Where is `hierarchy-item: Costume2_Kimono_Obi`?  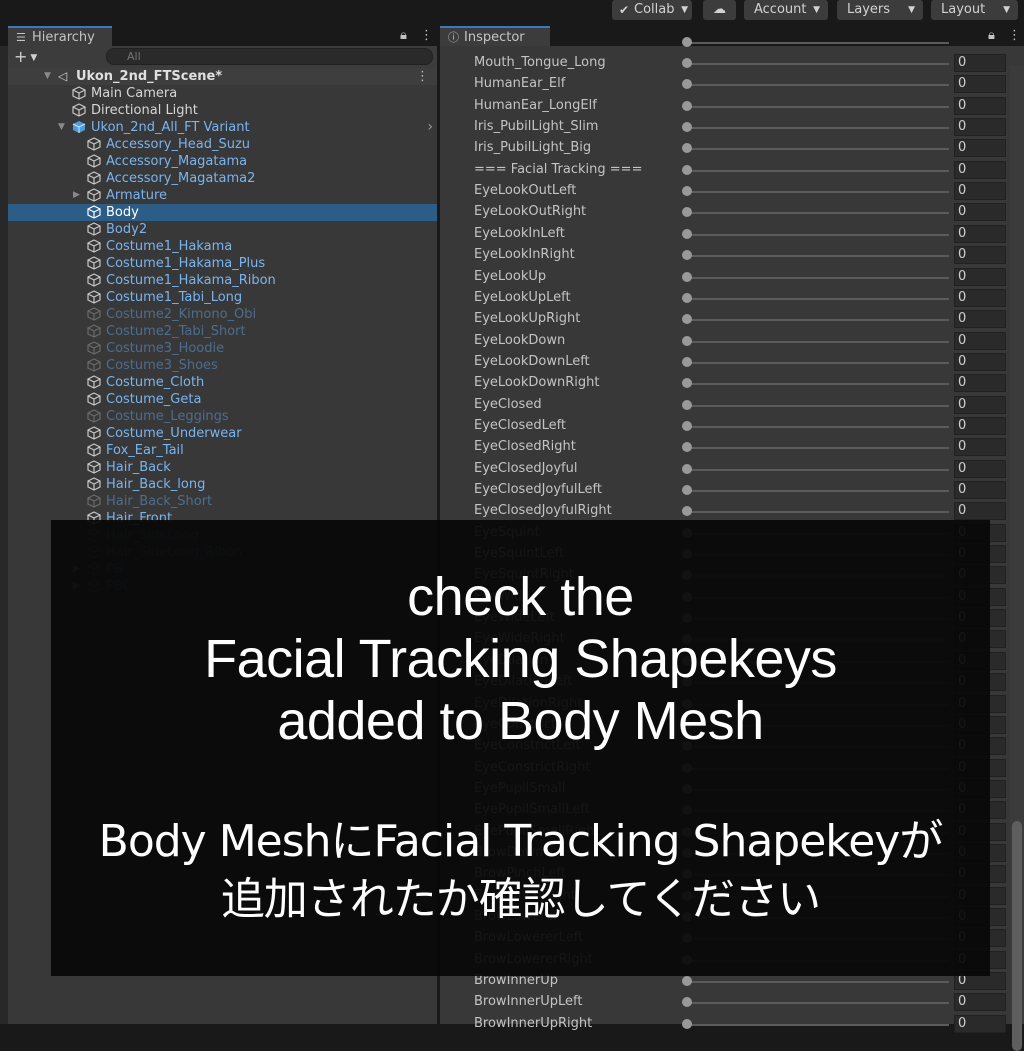
hierarchy-item: Costume2_Kimono_Obi is located at coordinates (222, 314).